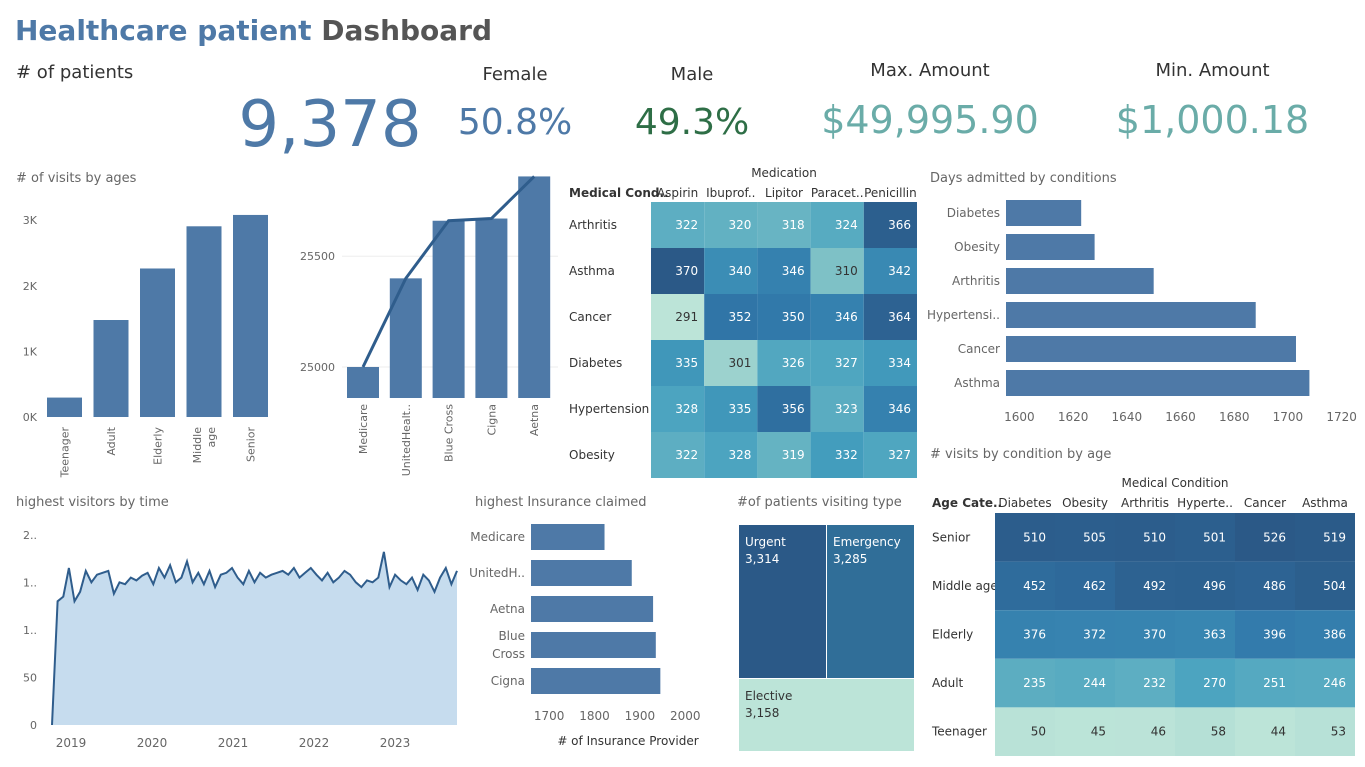  I want to click on treemap-elective-value: 3,158, so click(762, 713).